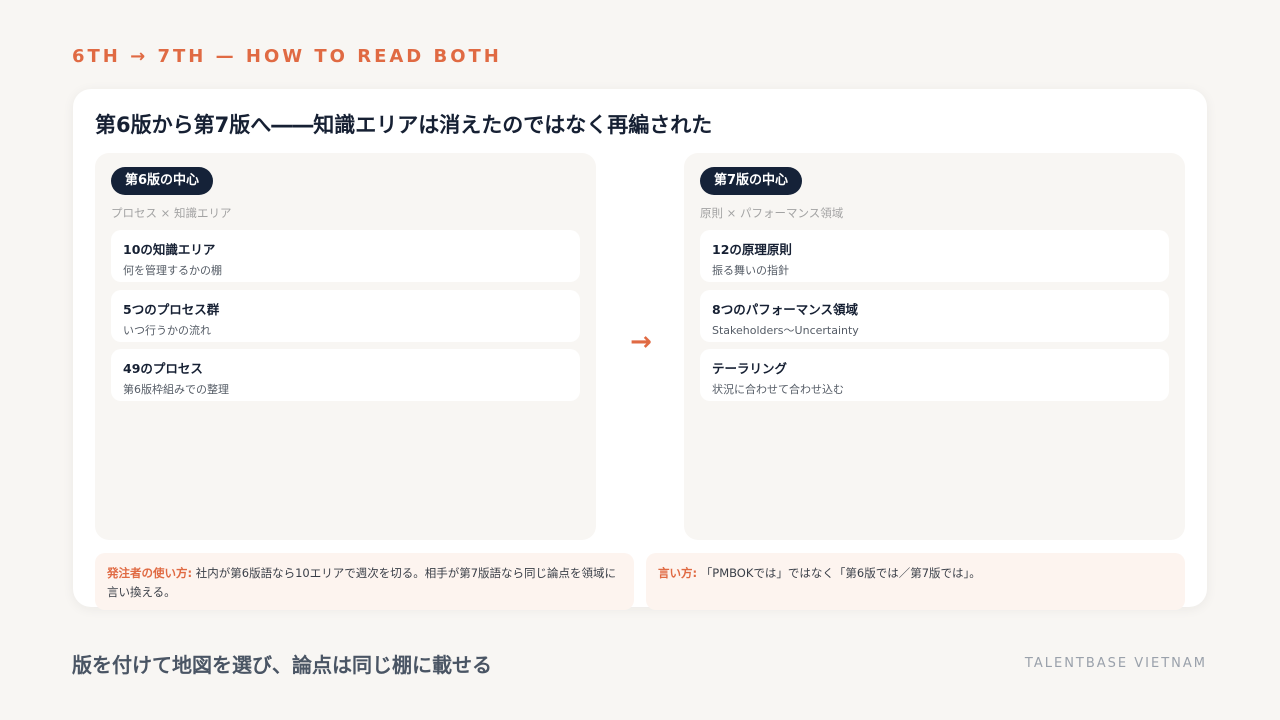 This screenshot has width=1280, height=720. I want to click on item-description: Stakeholders〜Uncertainty, so click(785, 330).